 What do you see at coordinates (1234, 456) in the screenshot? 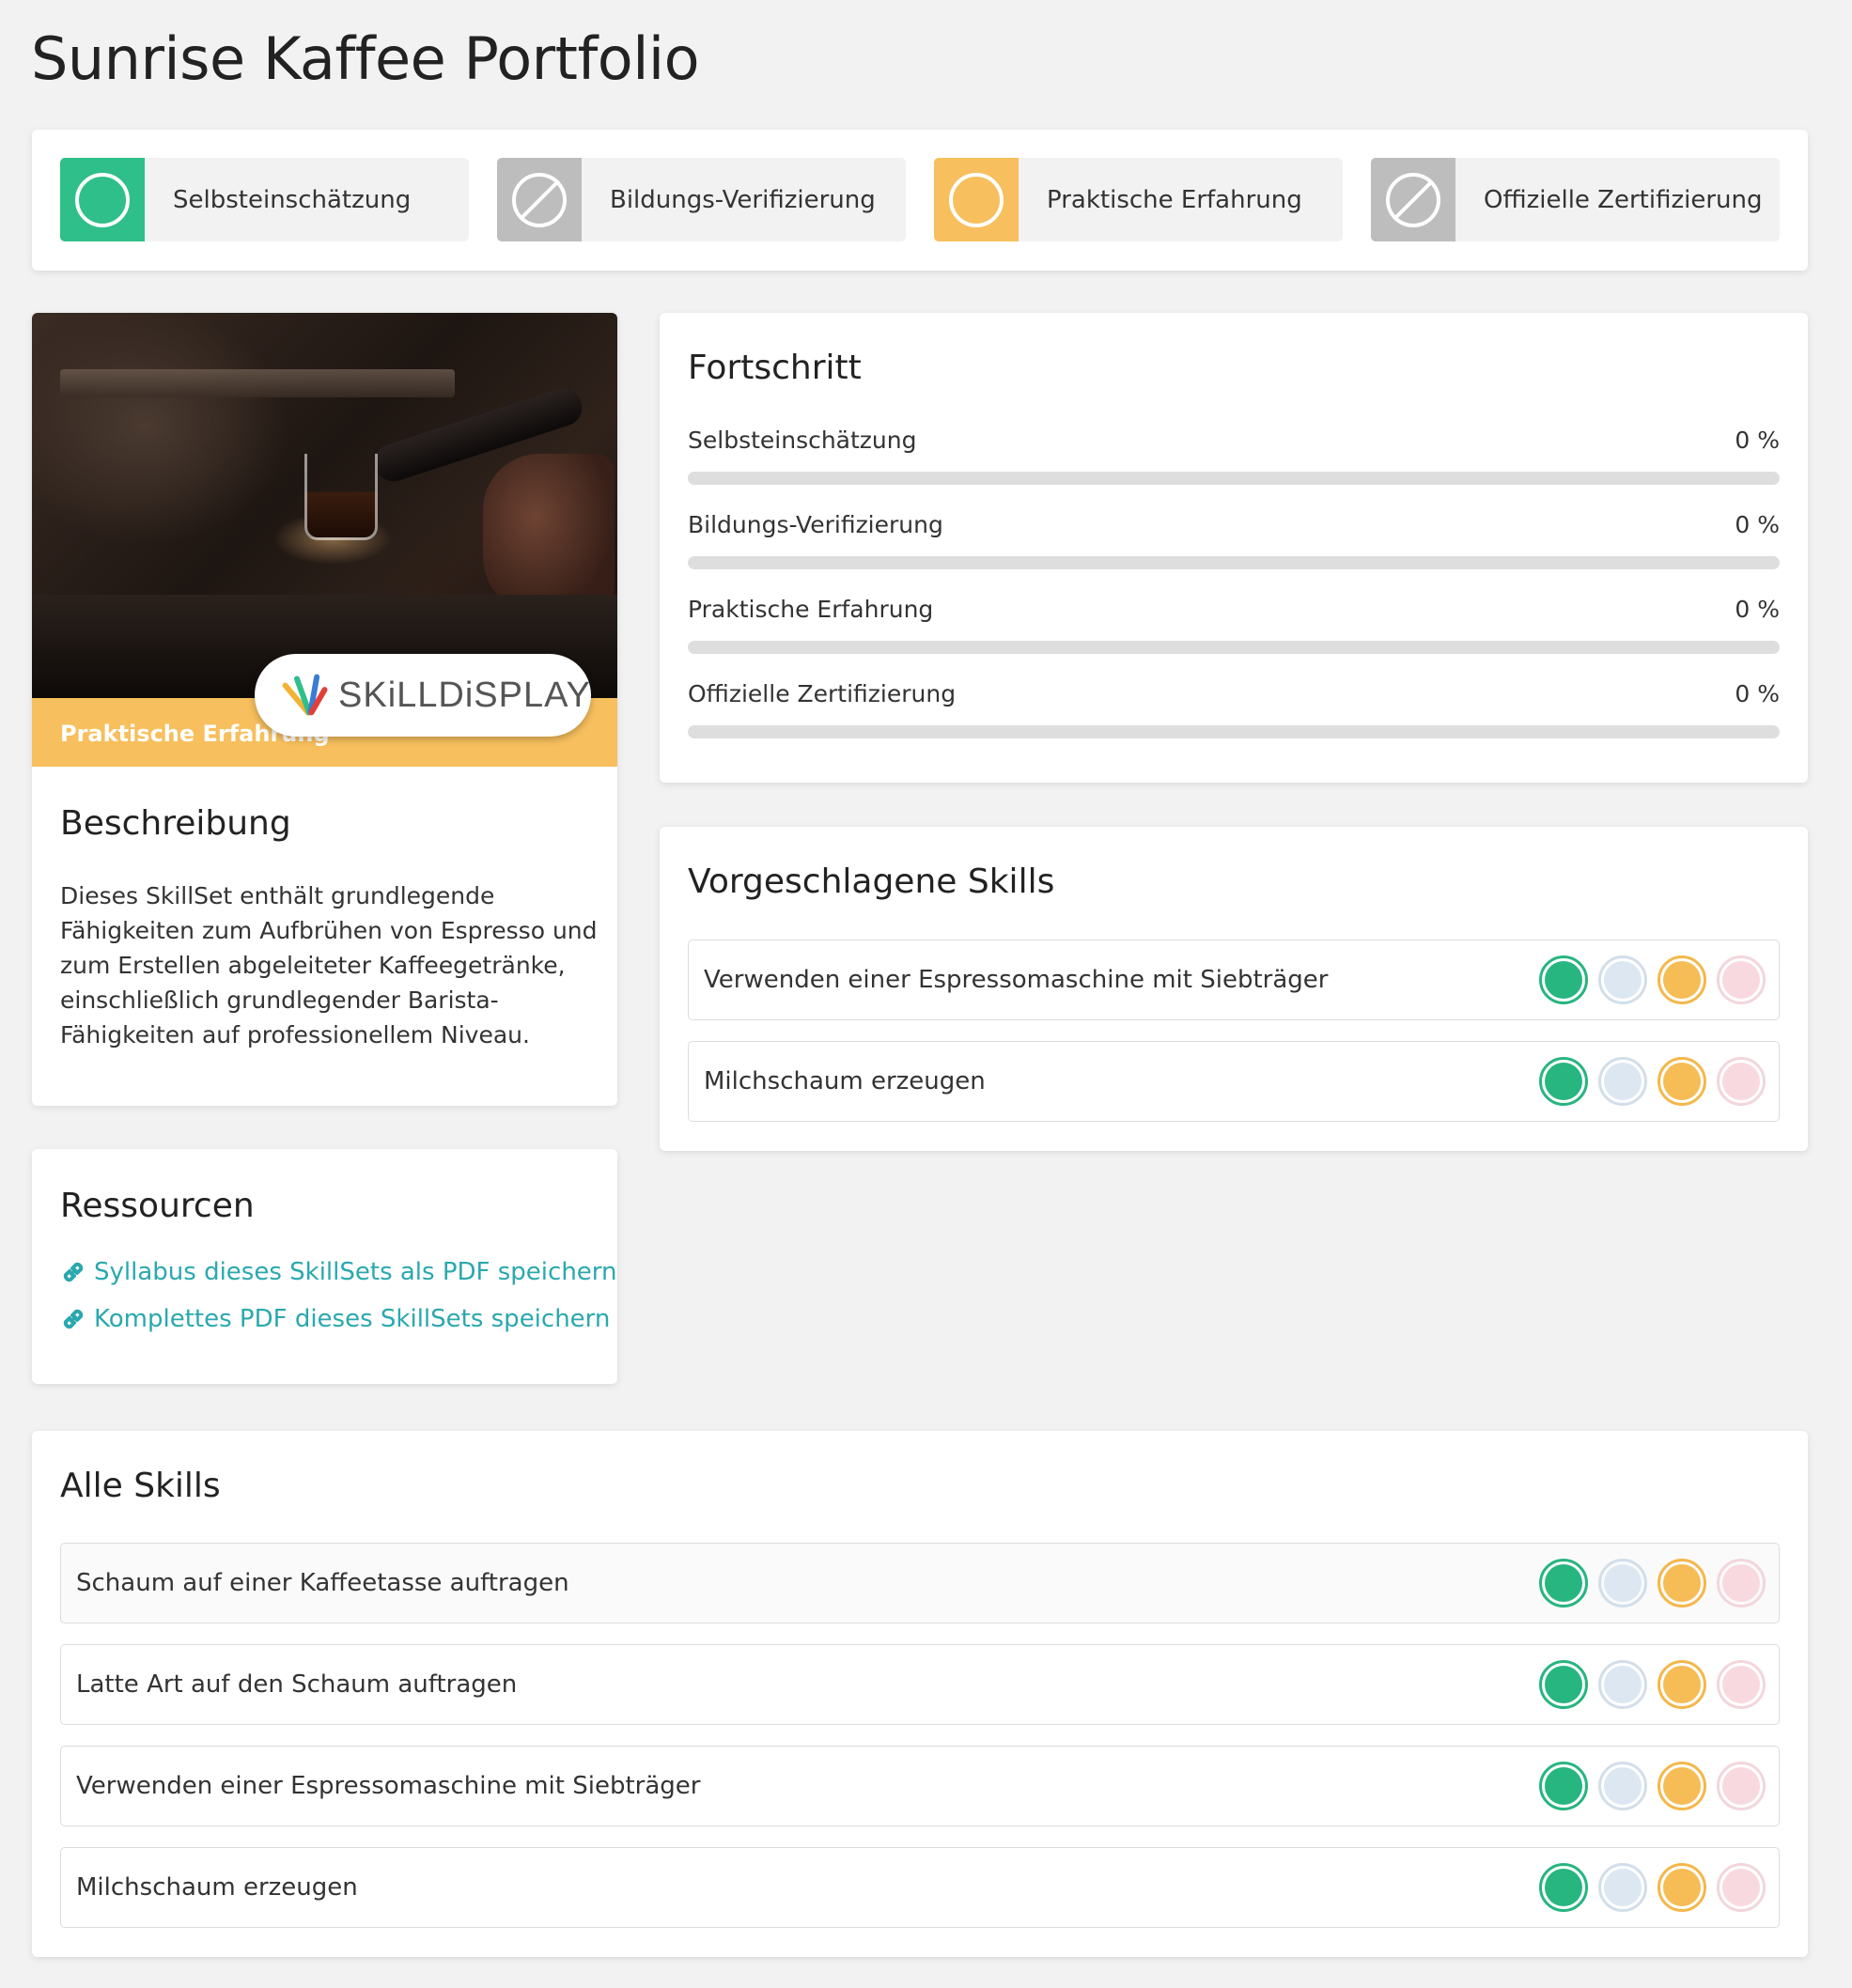
I see `progress-row-self-assessment: Selbsteinschätzung 0 %` at bounding box center [1234, 456].